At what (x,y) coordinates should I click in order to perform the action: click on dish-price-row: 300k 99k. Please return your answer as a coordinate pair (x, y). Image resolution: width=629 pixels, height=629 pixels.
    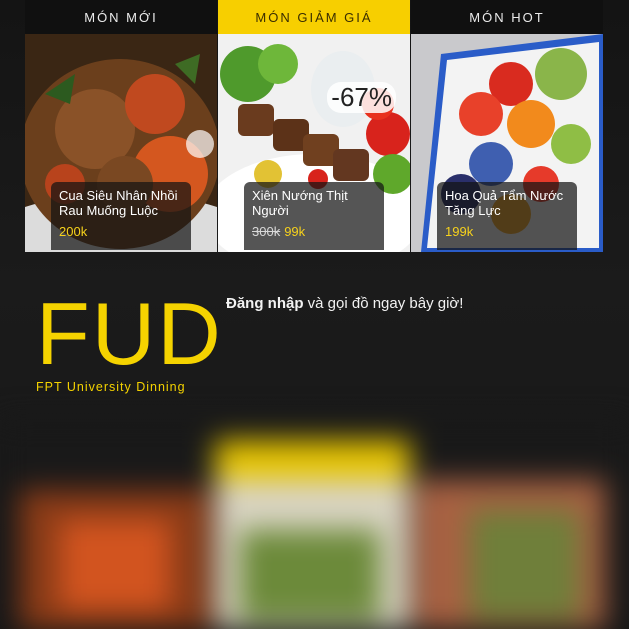
    Looking at the image, I should click on (314, 231).